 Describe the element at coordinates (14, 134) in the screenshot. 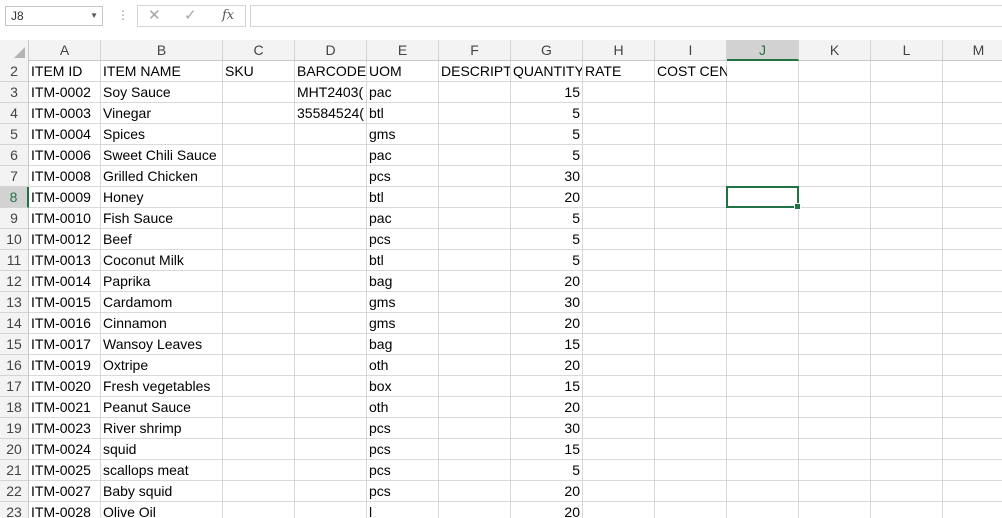

I see `row-header-5: 5` at that location.